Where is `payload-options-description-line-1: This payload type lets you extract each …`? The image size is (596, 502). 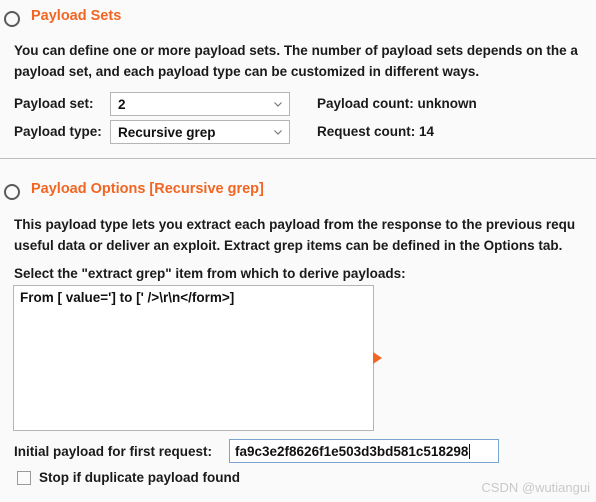 payload-options-description-line-1: This payload type lets you extract each … is located at coordinates (295, 224).